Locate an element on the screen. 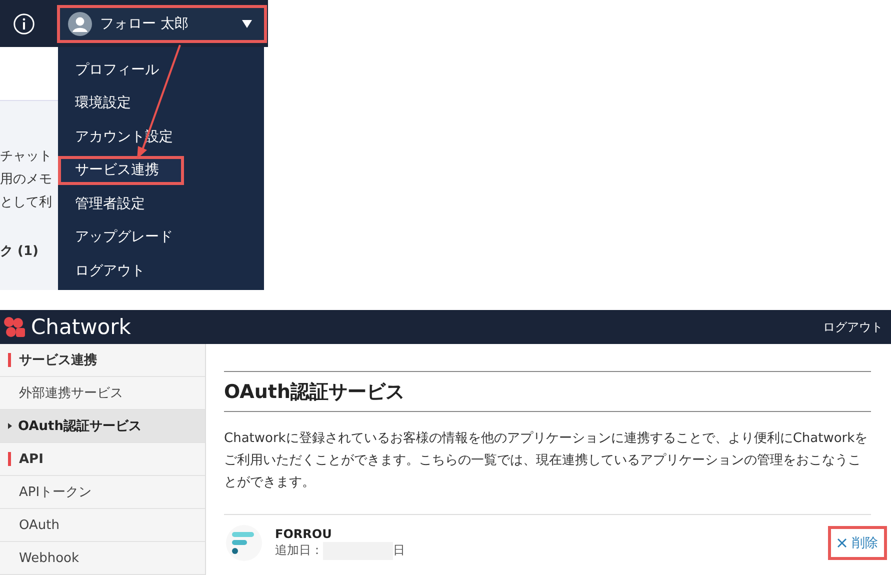  item-label: OAuth is located at coordinates (39, 525).